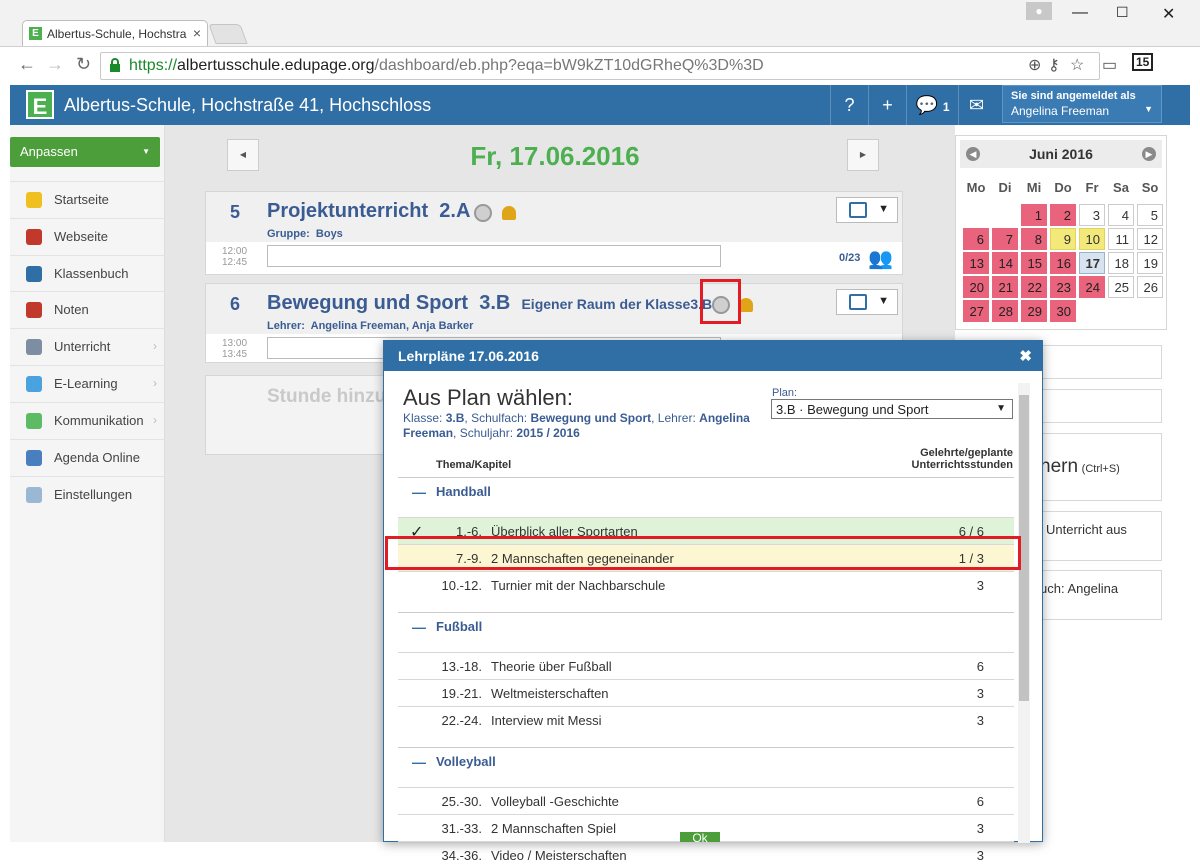 The width and height of the screenshot is (1200, 868). I want to click on calendar-day: 23, so click(1063, 287).